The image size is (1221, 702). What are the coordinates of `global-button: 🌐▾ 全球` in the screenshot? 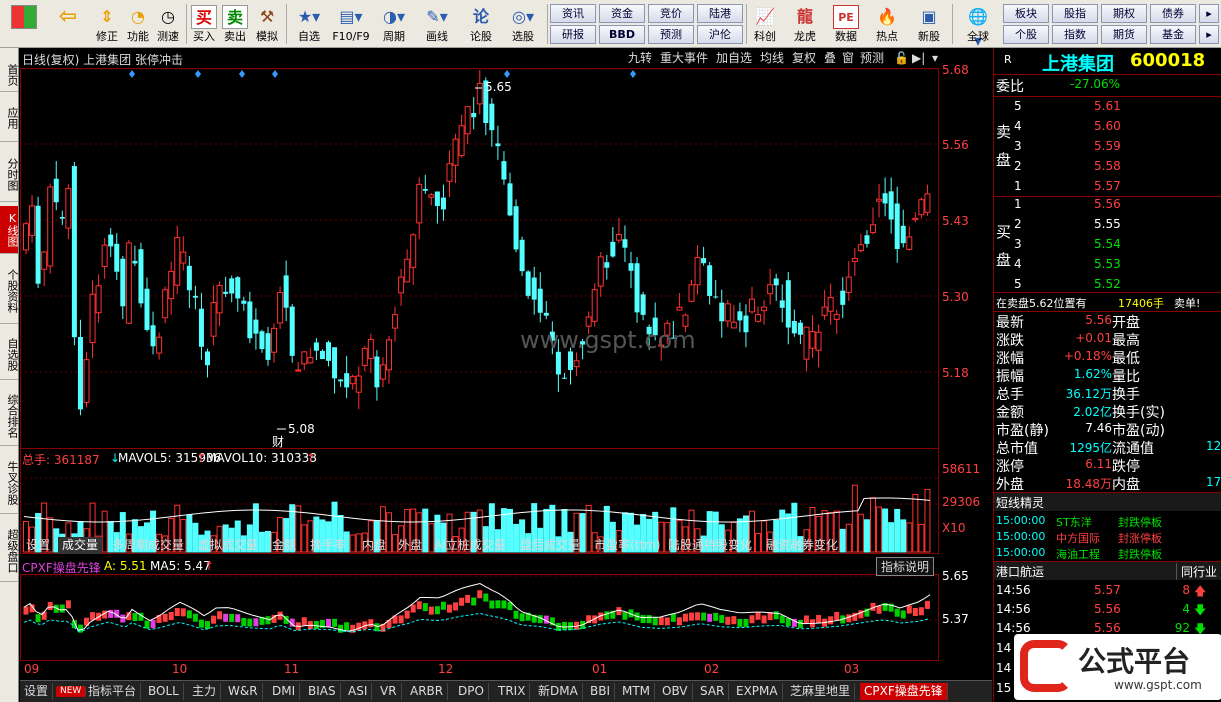 It's located at (978, 26).